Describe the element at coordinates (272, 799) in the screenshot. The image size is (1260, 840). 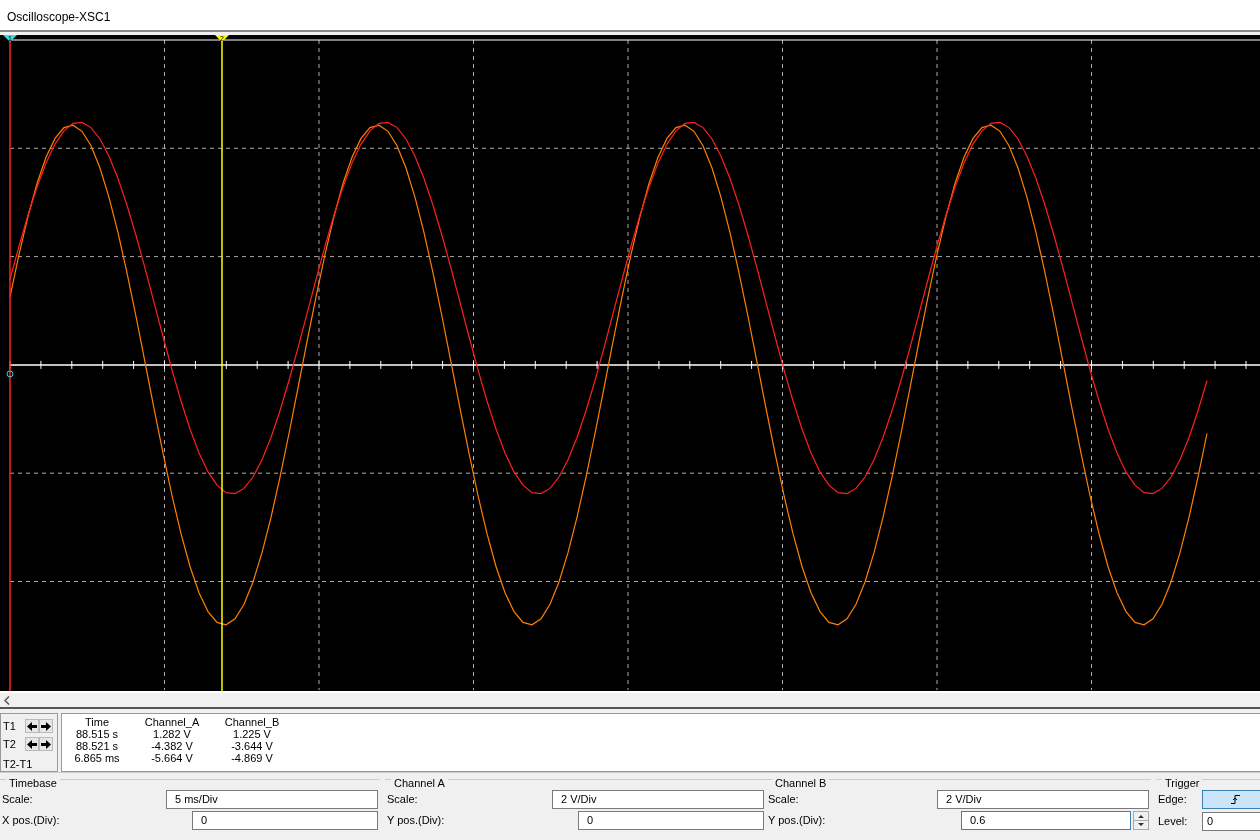
I see `input-field: 5 ms/Div` at that location.